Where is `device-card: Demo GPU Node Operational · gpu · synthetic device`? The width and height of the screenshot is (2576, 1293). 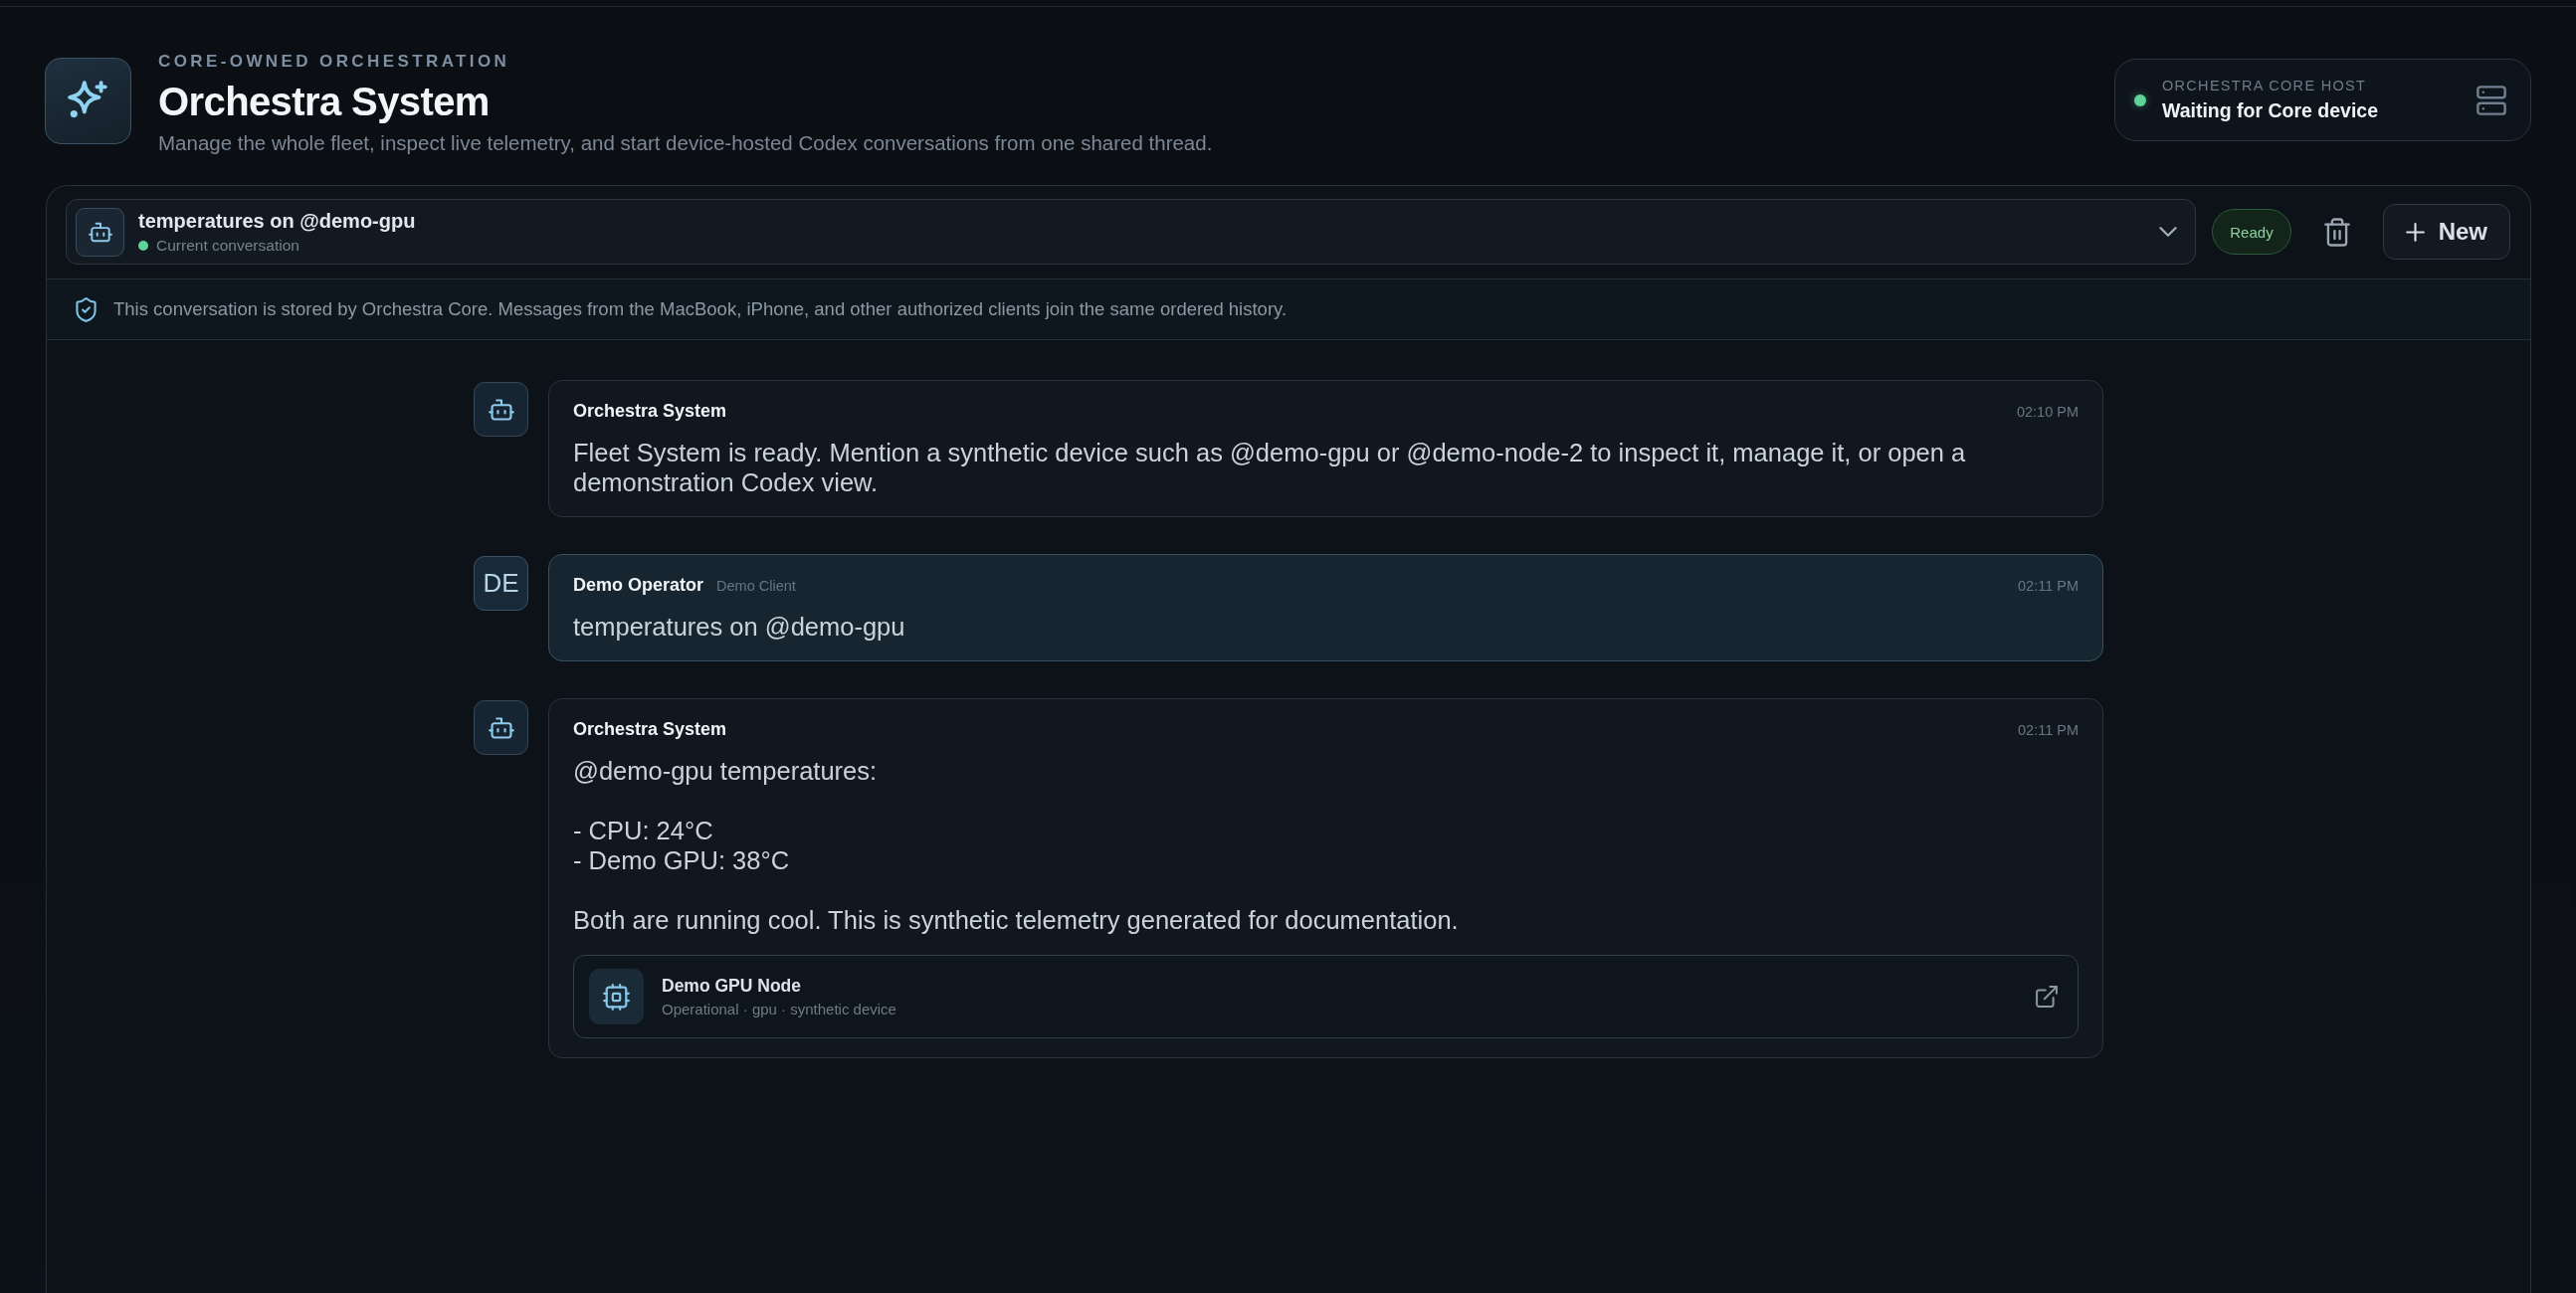
device-card: Demo GPU Node Operational · gpu · synthetic device is located at coordinates (1326, 996).